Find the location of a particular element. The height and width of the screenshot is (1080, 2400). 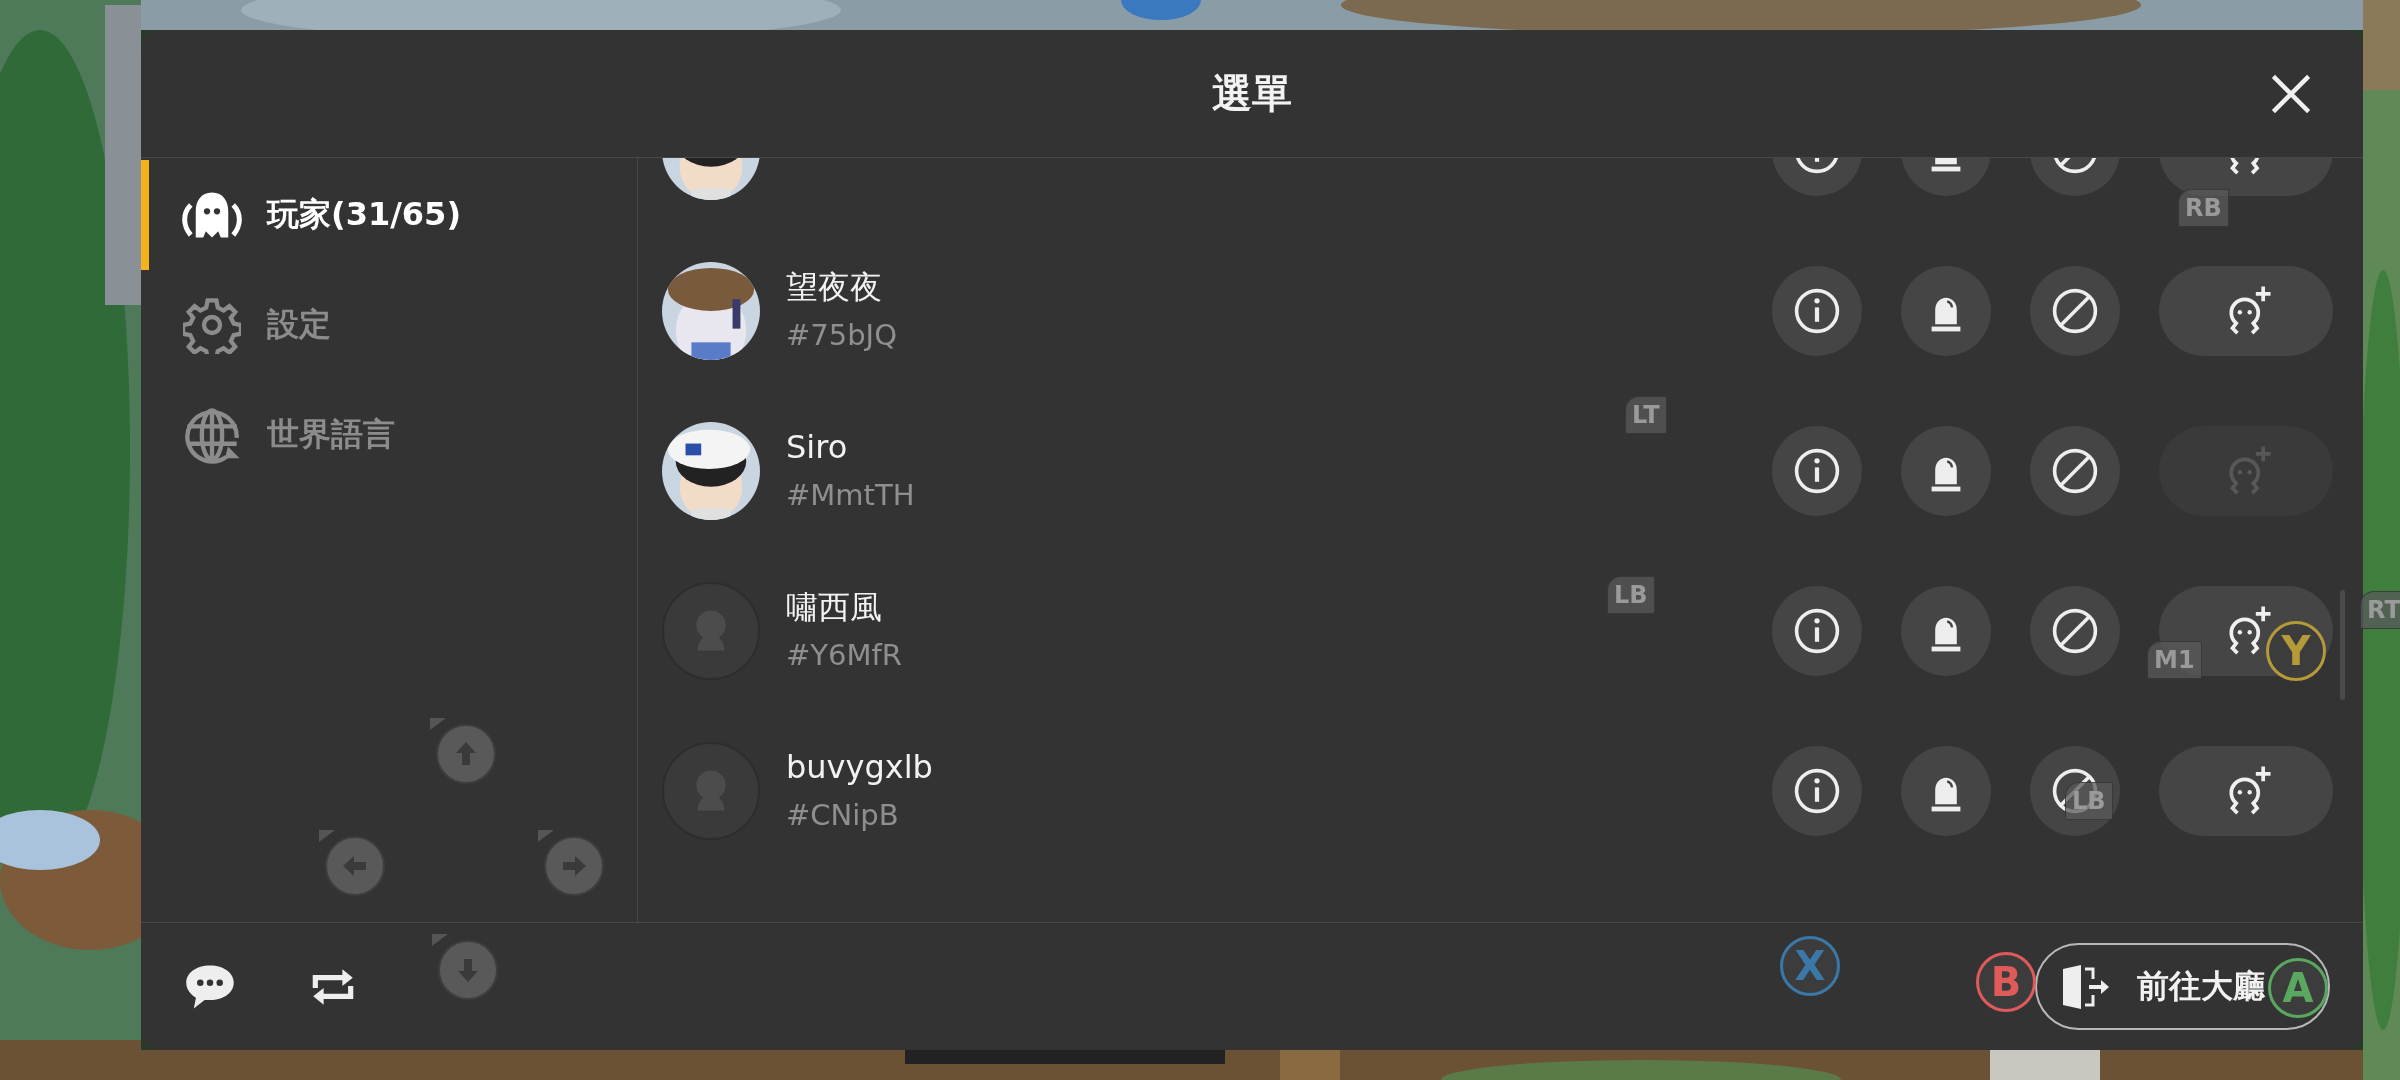

sidebar-tab: 玩家(31/65) is located at coordinates (389, 215).